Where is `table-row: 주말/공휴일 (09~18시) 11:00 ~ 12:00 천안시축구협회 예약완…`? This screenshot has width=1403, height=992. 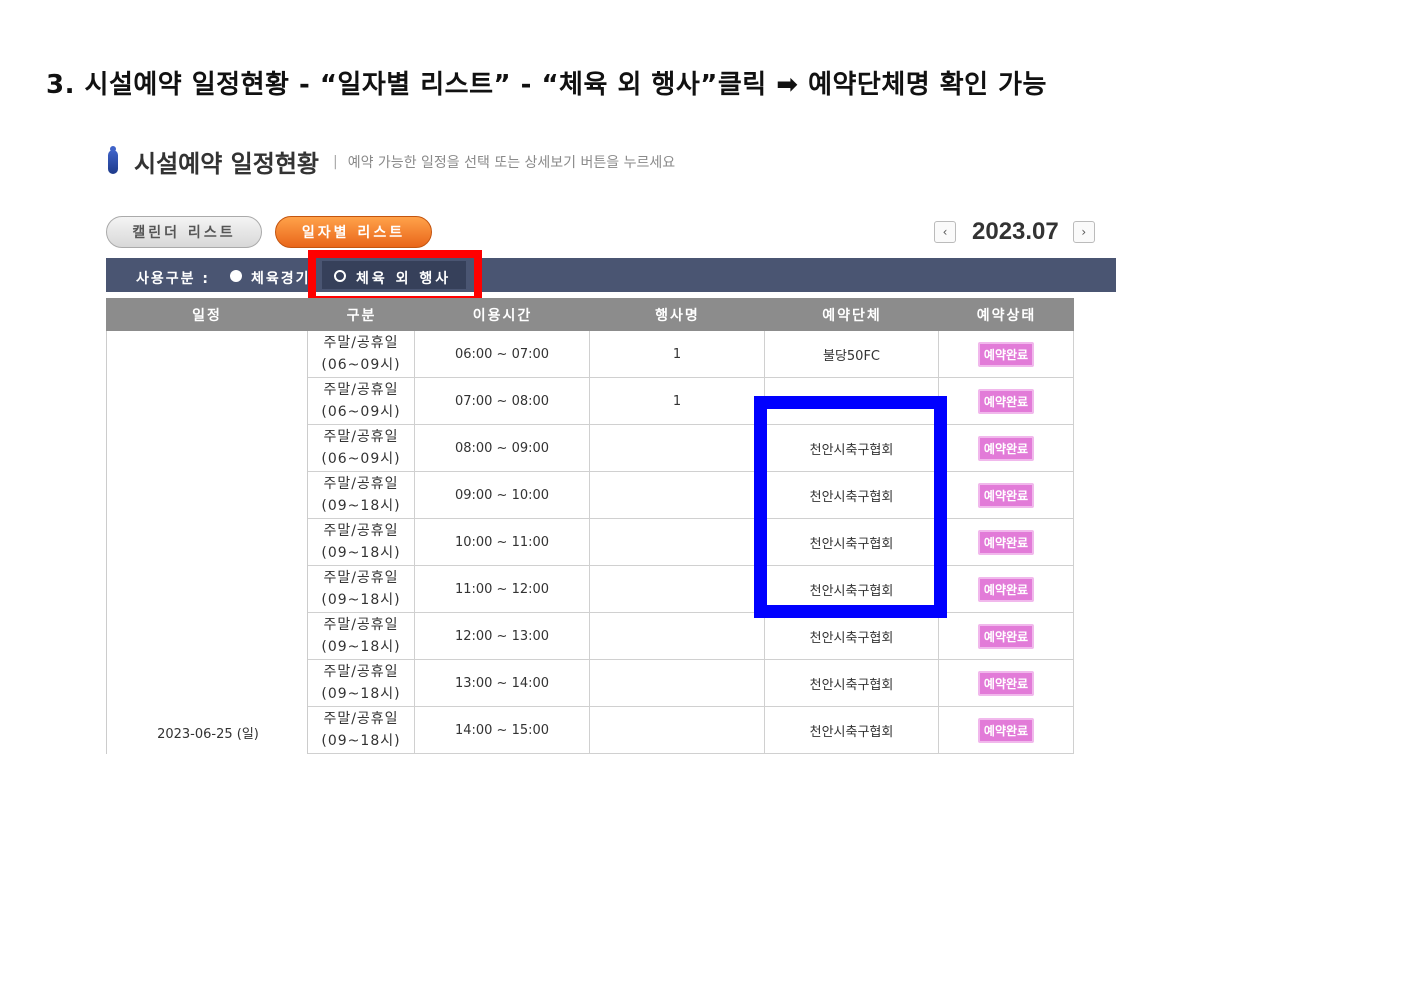
table-row: 주말/공휴일 (09~18시) 11:00 ~ 12:00 천안시축구협회 예약완… is located at coordinates (691, 589).